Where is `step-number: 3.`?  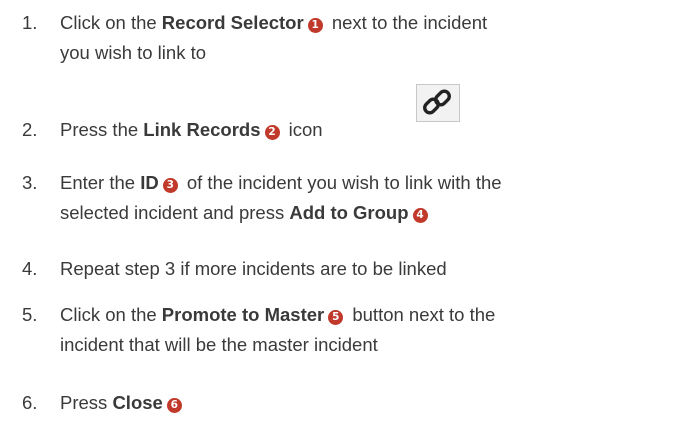 step-number: 3. is located at coordinates (30, 182).